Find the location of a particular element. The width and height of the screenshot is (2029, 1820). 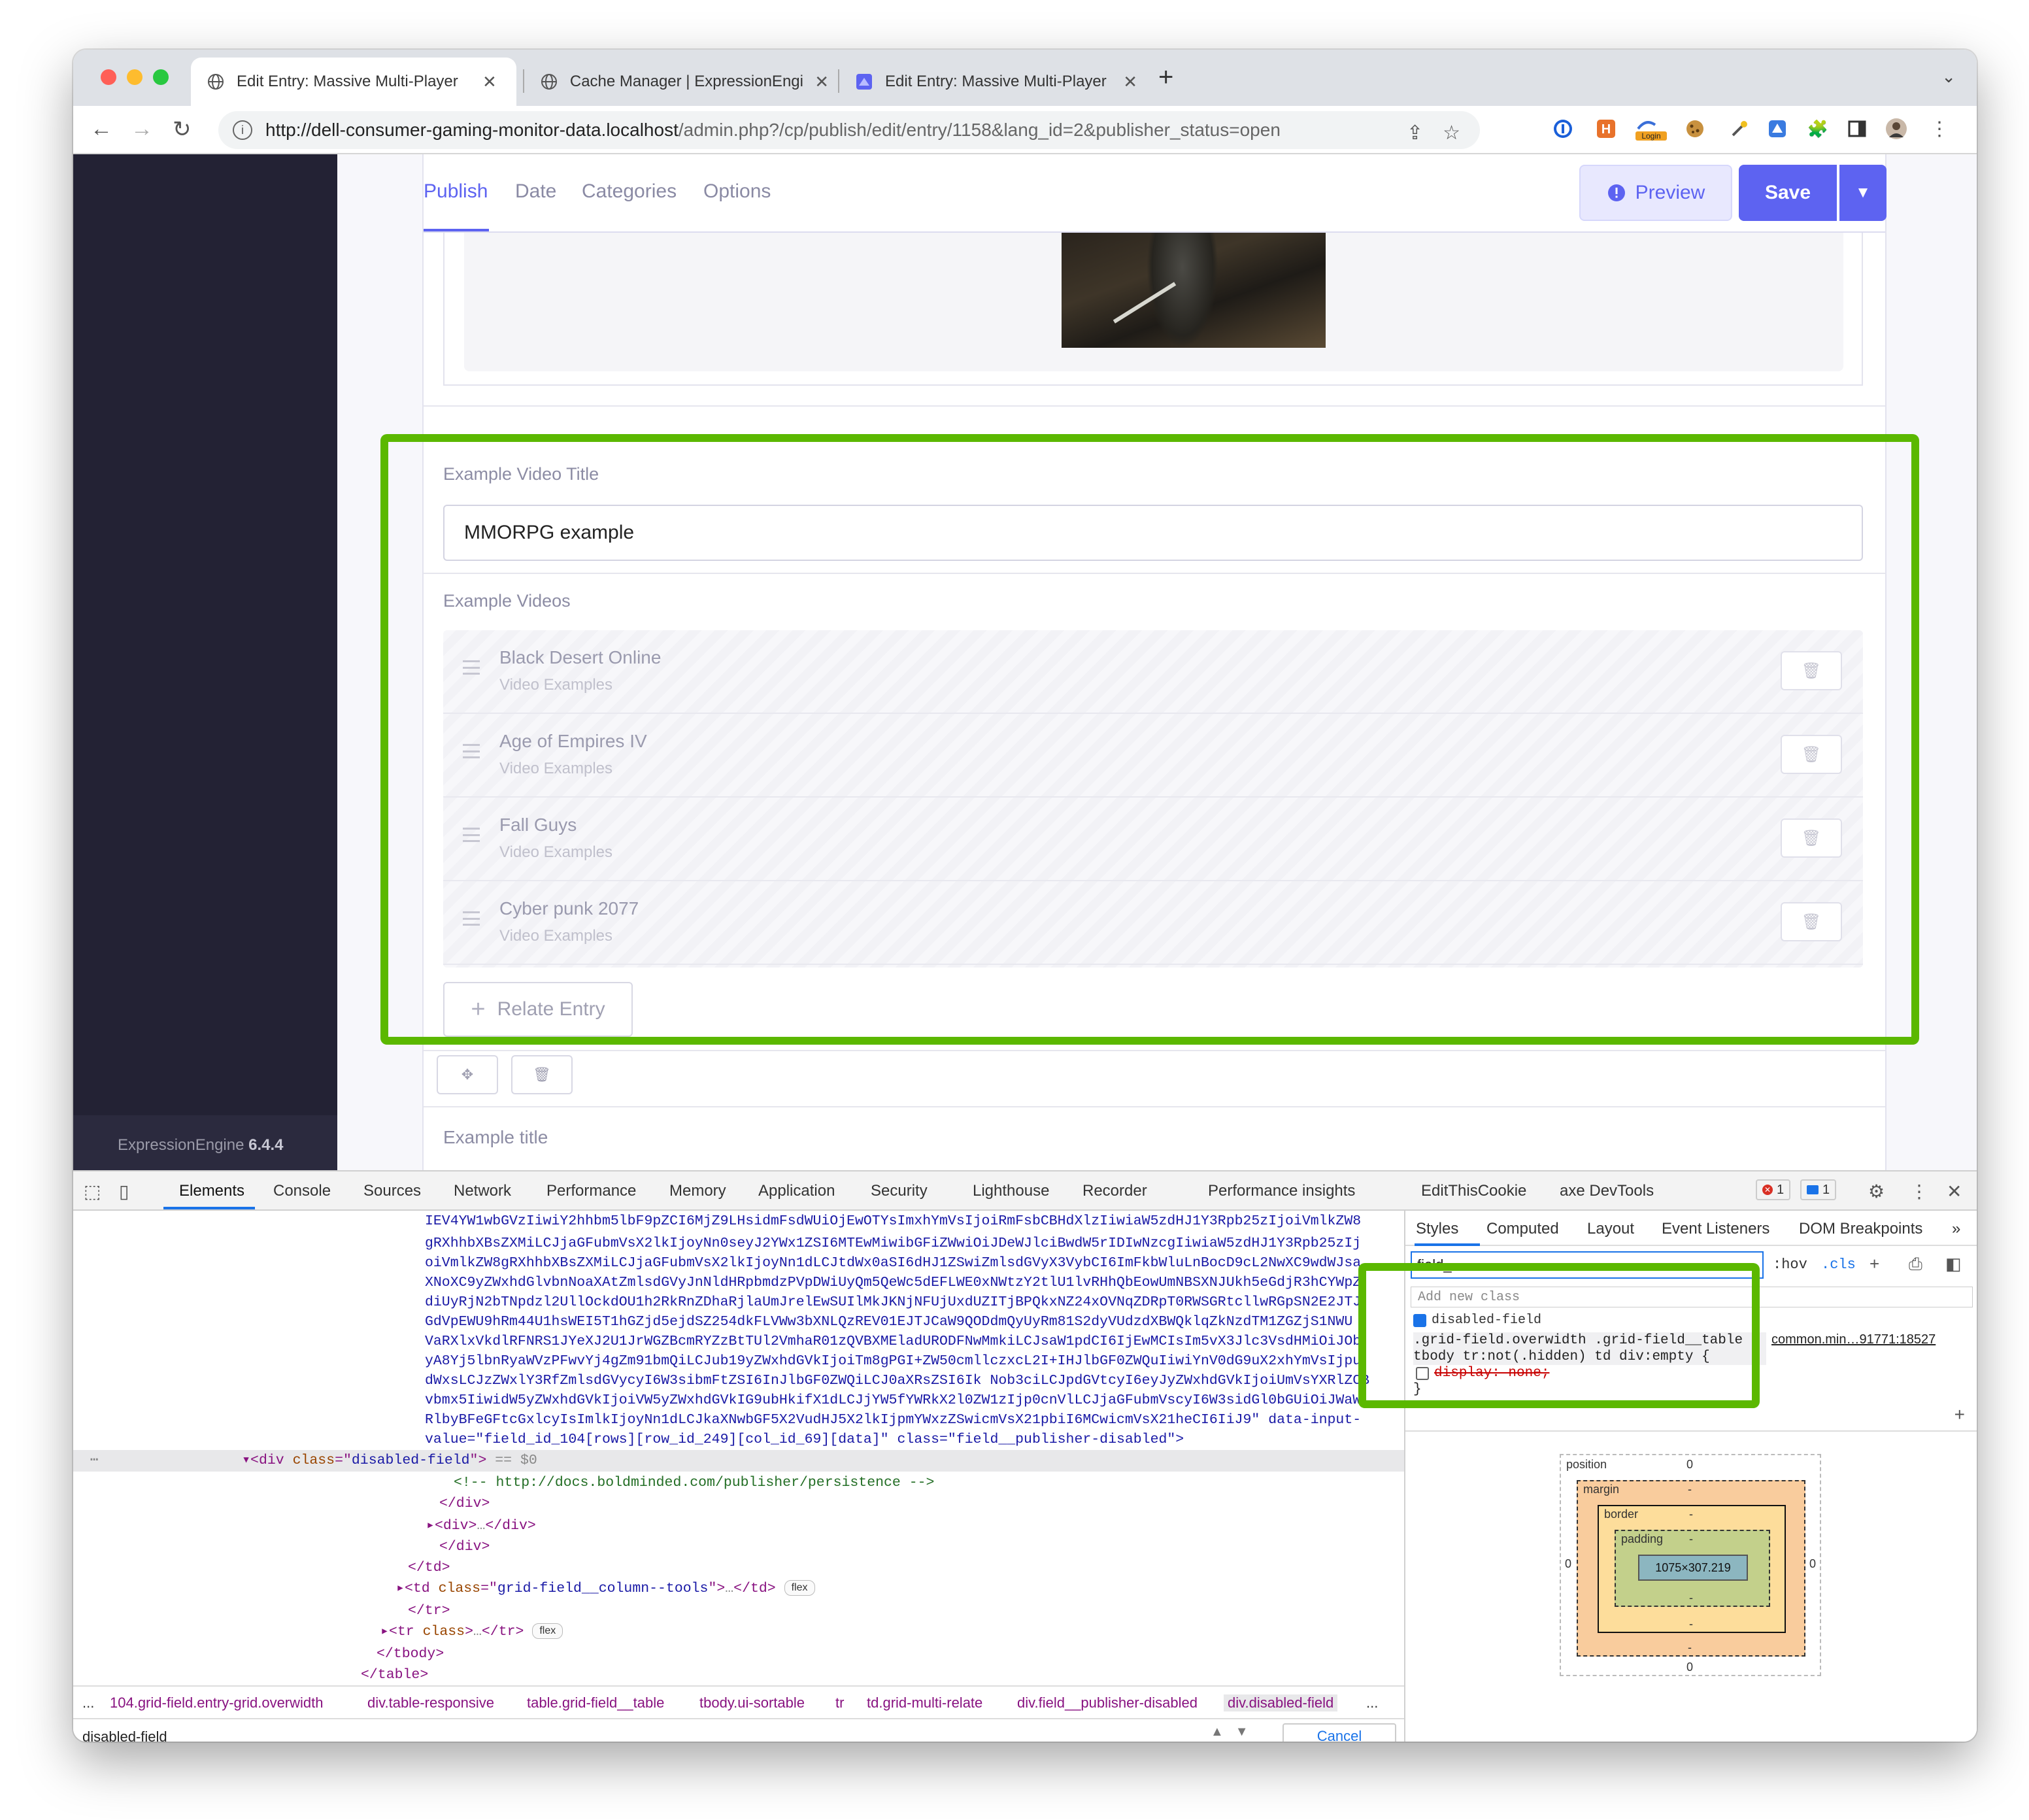

tab-categories: Categories is located at coordinates (629, 191).